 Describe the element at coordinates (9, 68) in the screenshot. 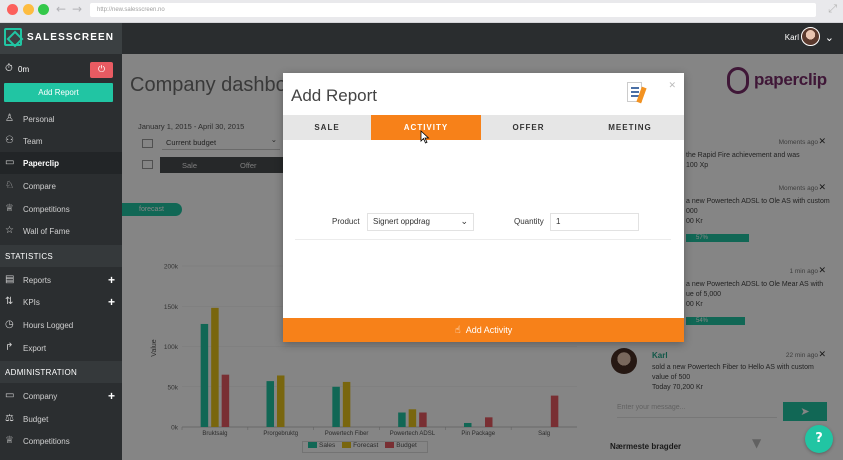

I see `stopwatch-icon: ⏱` at that location.